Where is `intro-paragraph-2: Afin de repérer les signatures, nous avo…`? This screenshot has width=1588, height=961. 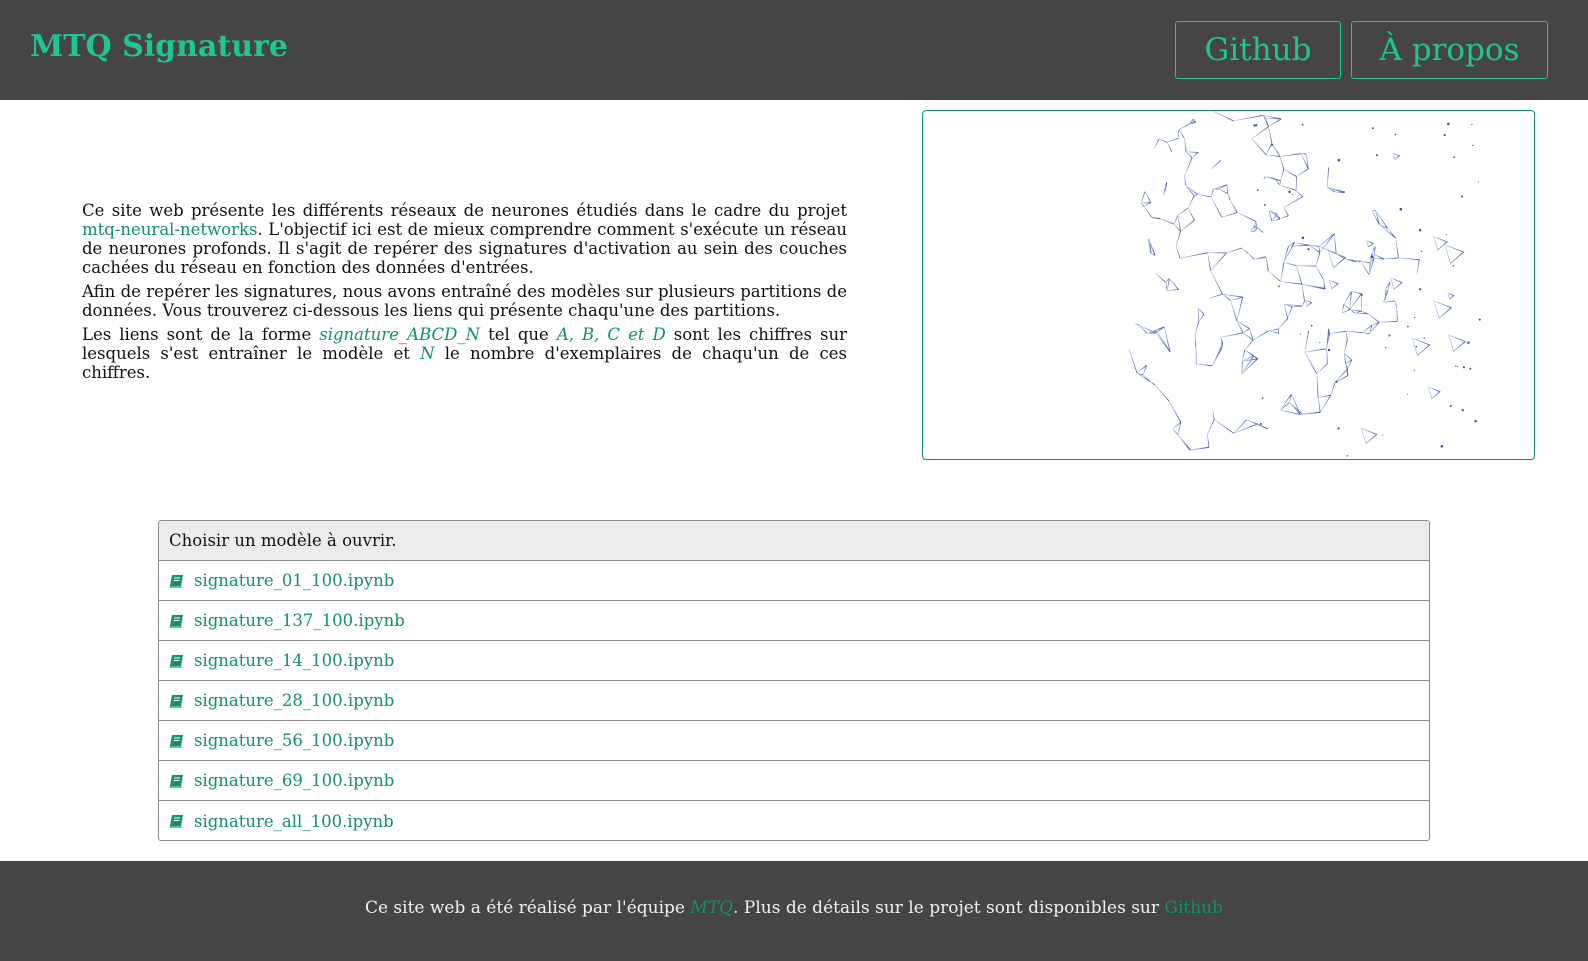 intro-paragraph-2: Afin de repérer les signatures, nous avo… is located at coordinates (464, 301).